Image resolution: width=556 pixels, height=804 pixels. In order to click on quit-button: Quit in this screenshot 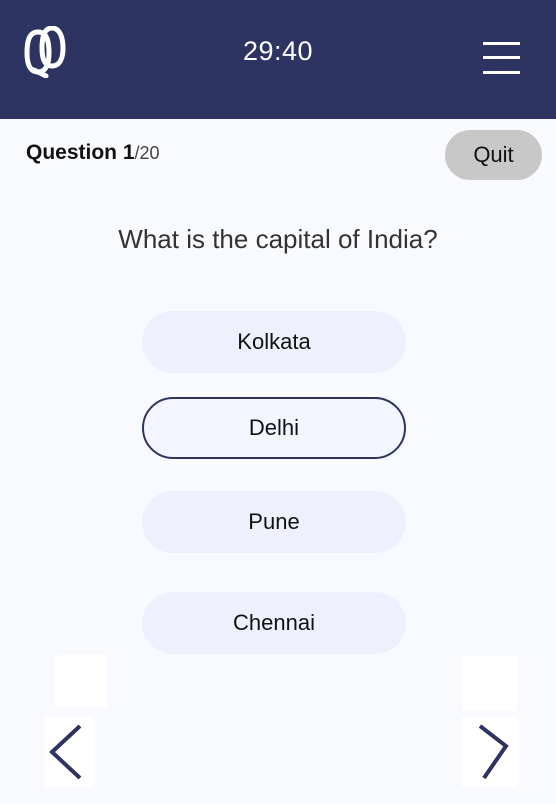, I will do `click(493, 155)`.